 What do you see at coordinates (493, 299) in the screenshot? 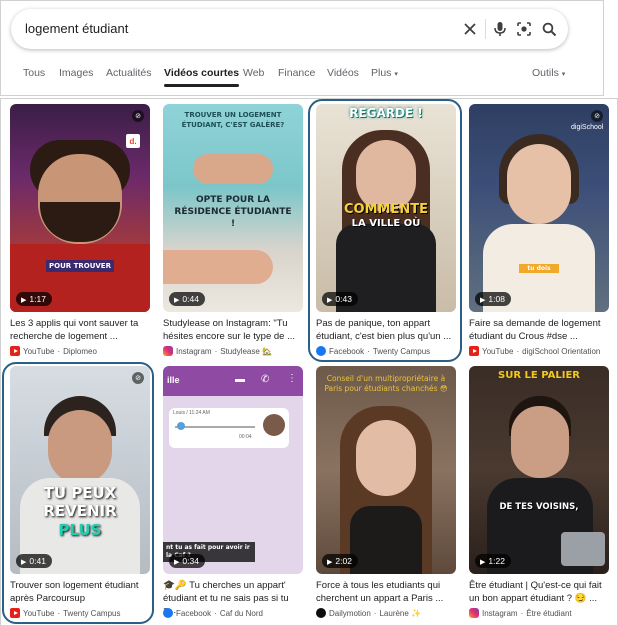
I see `duration-badge: ▶ 1:08` at bounding box center [493, 299].